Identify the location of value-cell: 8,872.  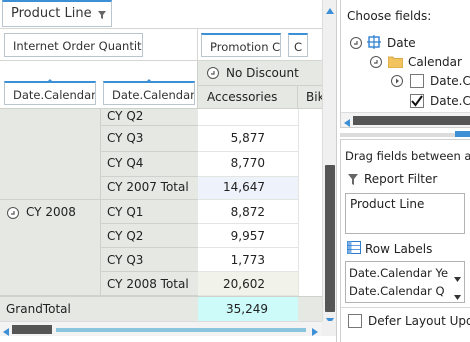
(248, 212).